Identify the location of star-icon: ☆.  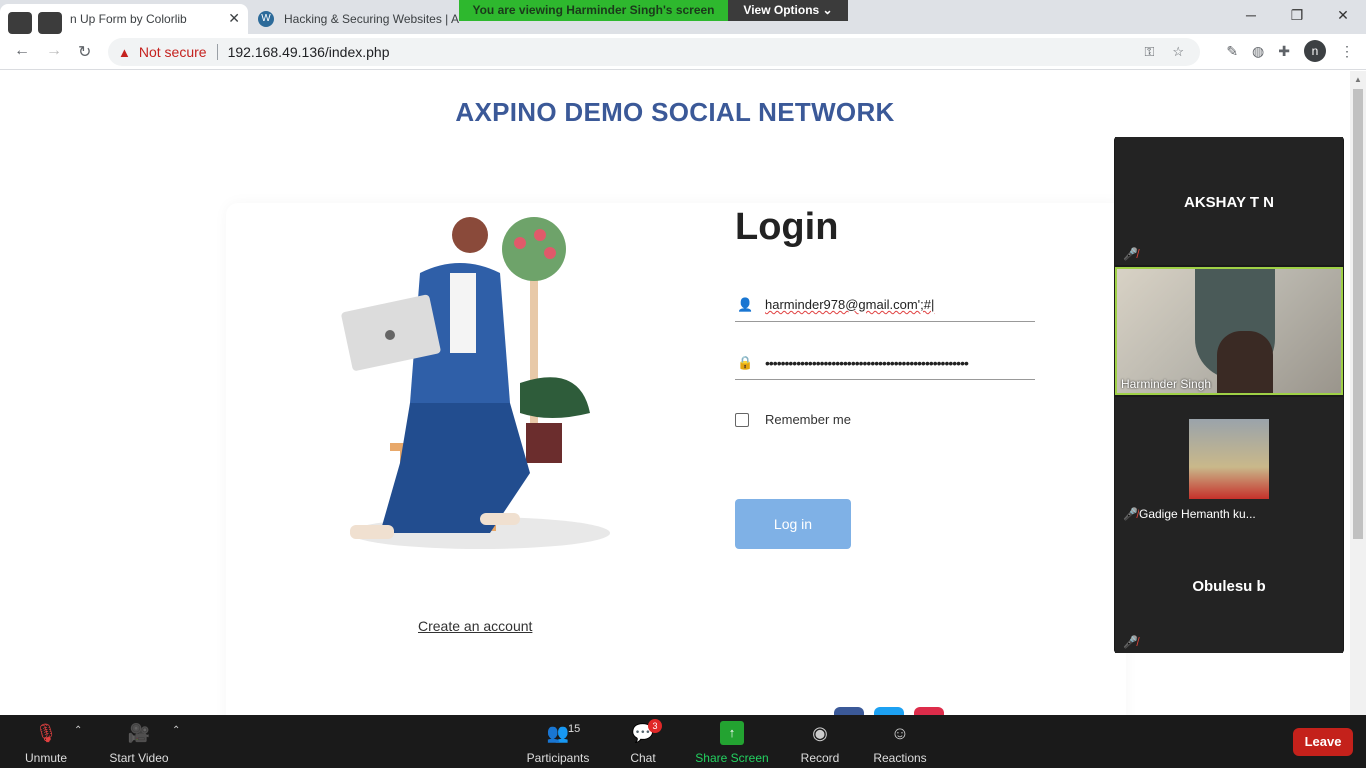
(1178, 52).